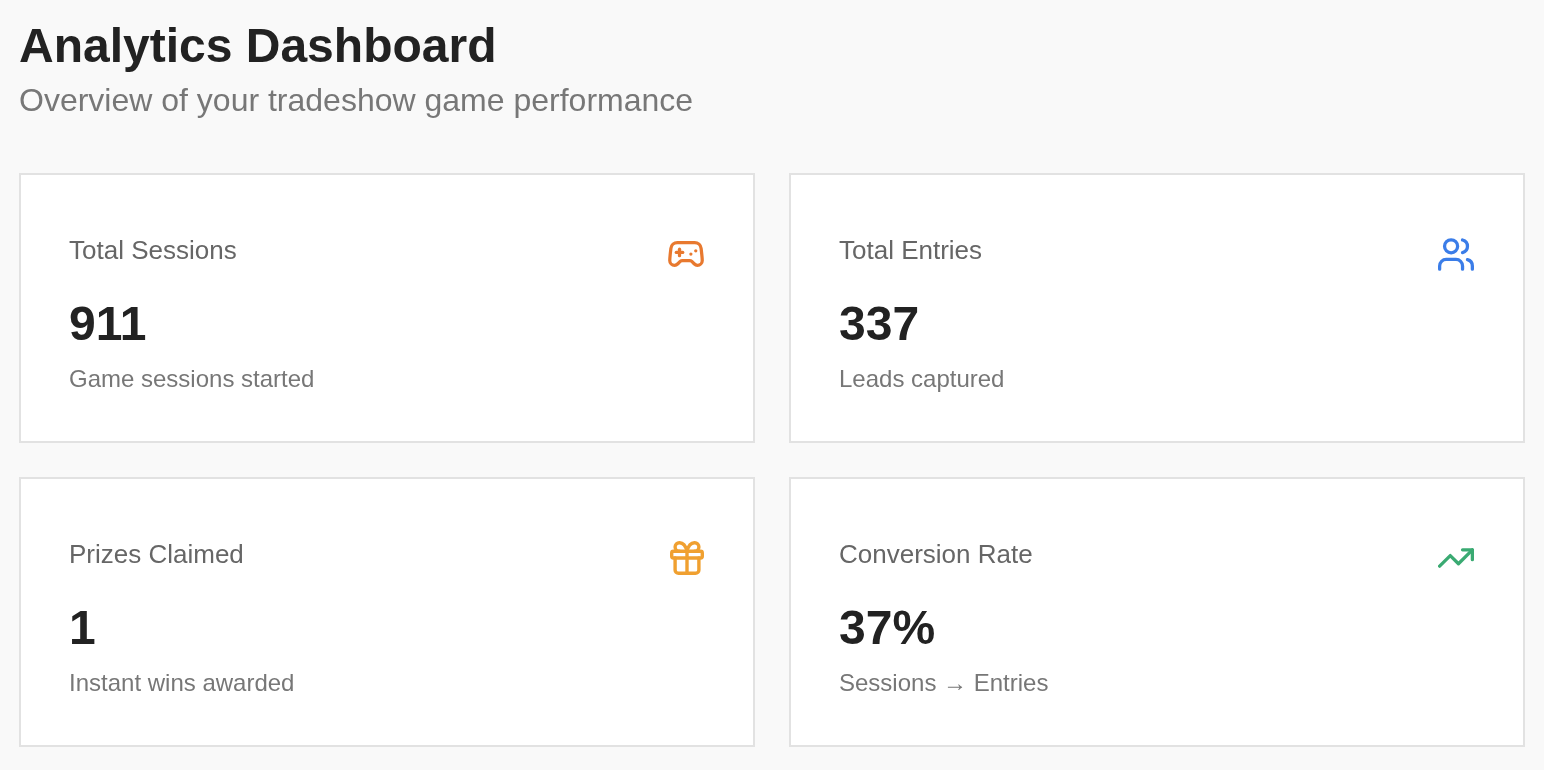  I want to click on card-label: Conversion Rate, so click(936, 554).